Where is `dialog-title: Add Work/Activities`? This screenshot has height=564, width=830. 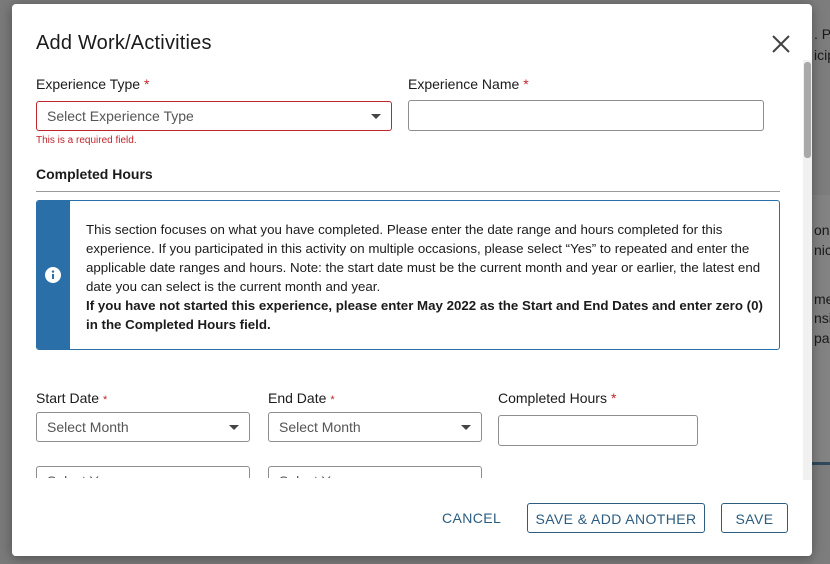
dialog-title: Add Work/Activities is located at coordinates (124, 43).